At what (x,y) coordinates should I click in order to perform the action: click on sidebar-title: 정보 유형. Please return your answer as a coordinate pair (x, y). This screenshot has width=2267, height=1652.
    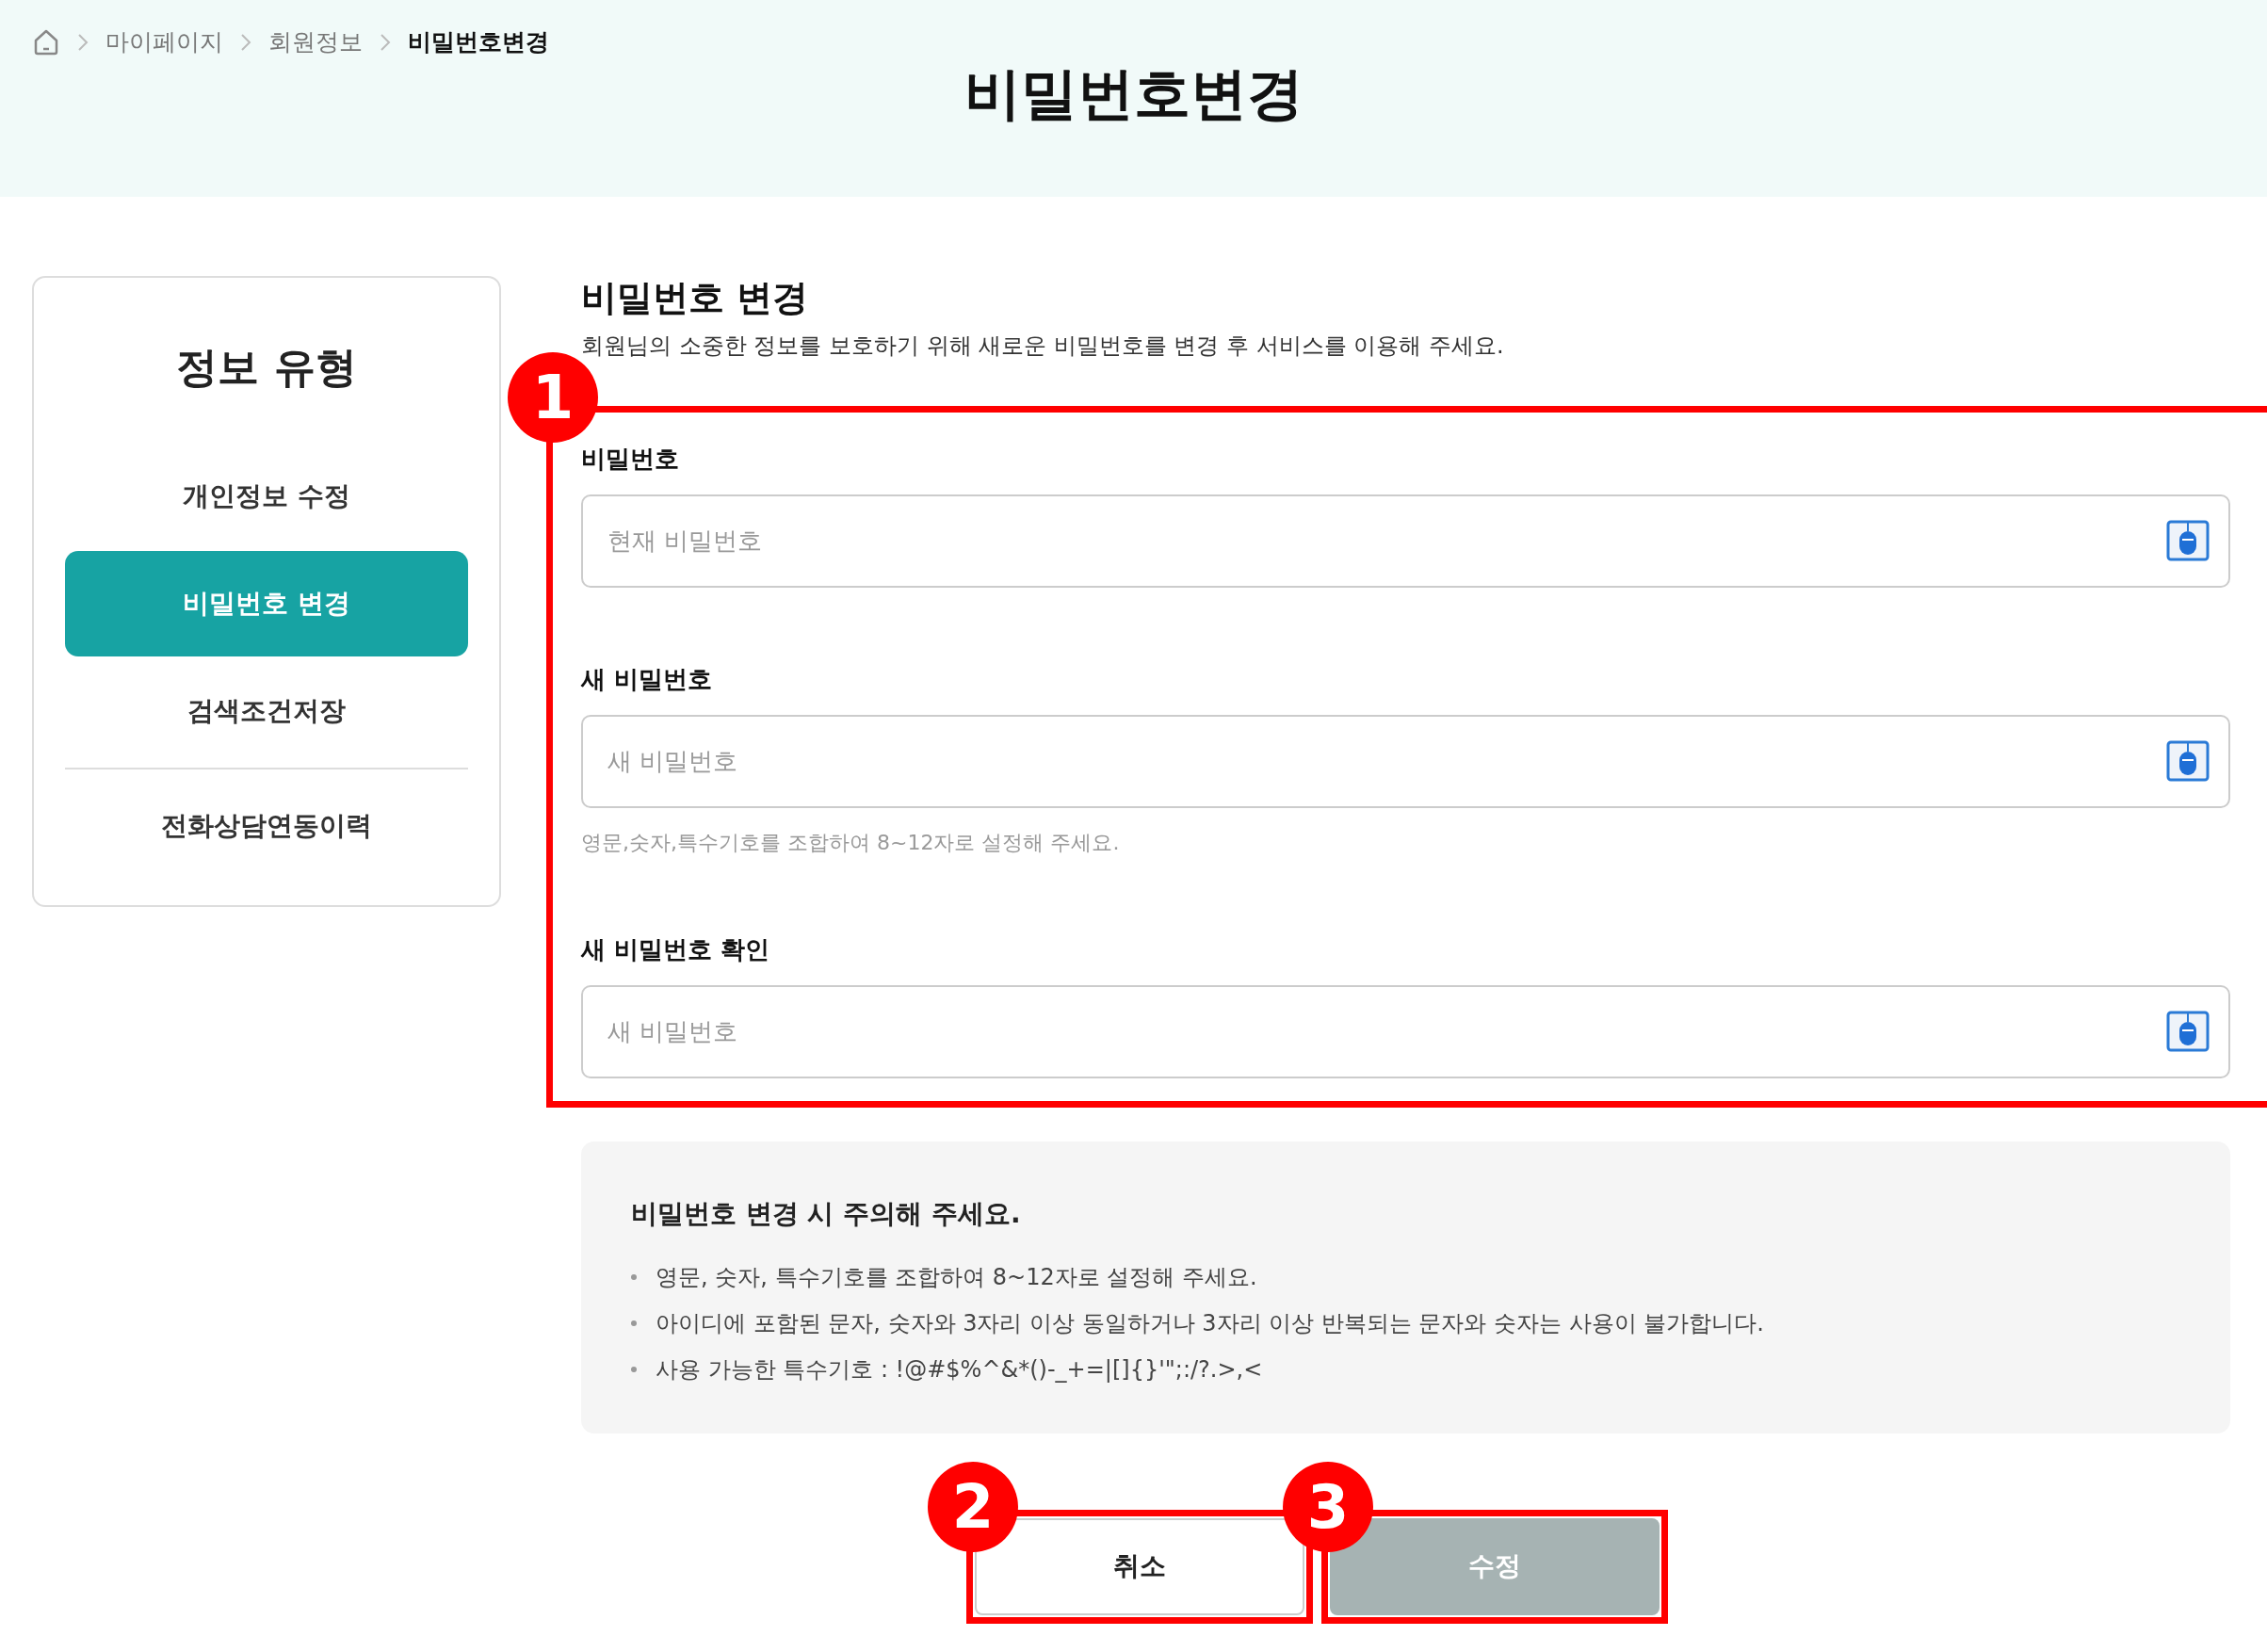
    Looking at the image, I should click on (266, 367).